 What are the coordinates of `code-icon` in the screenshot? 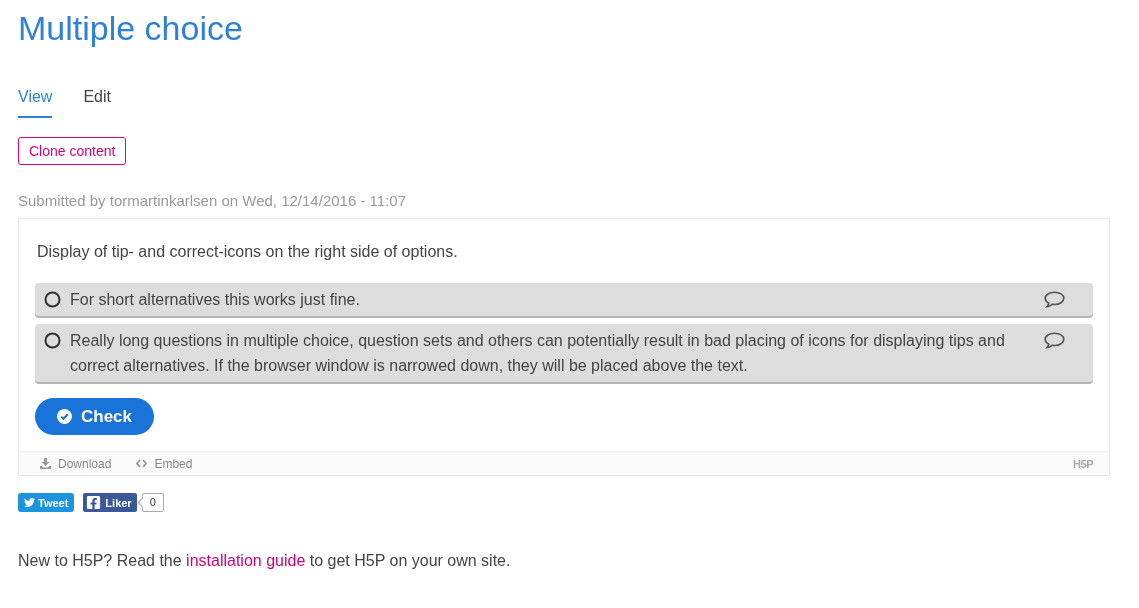 It's located at (142, 463).